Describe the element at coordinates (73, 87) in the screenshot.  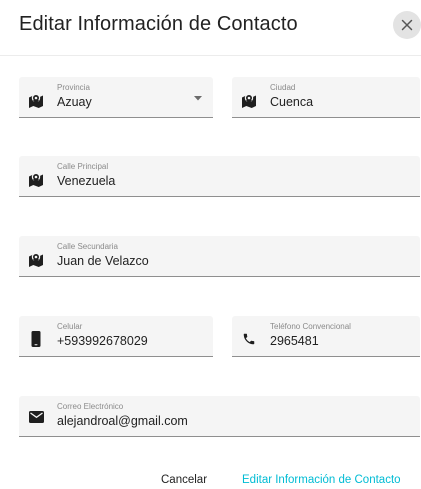
I see `provincia-label: Provincia` at that location.